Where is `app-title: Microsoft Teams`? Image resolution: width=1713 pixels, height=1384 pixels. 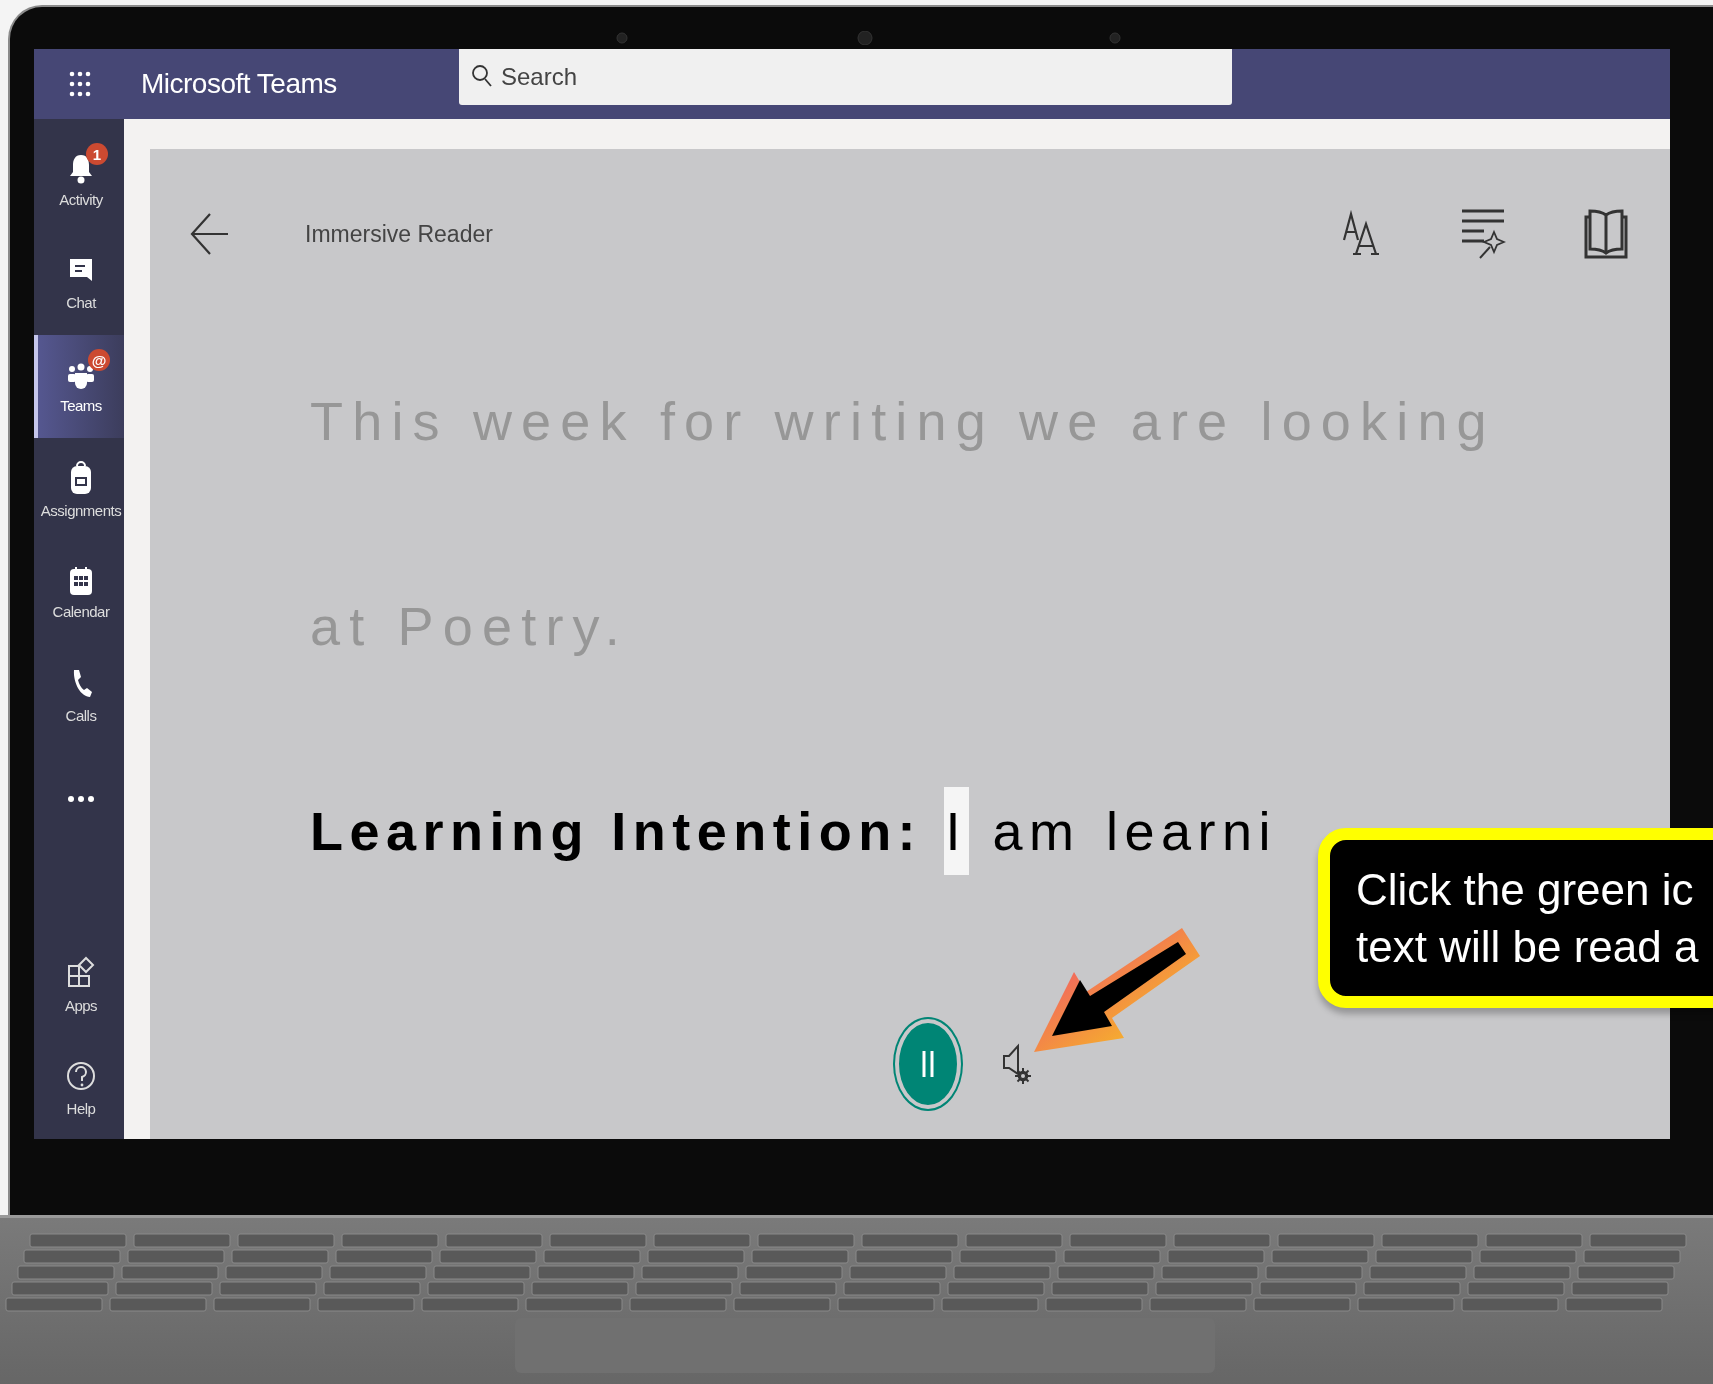 app-title: Microsoft Teams is located at coordinates (239, 84).